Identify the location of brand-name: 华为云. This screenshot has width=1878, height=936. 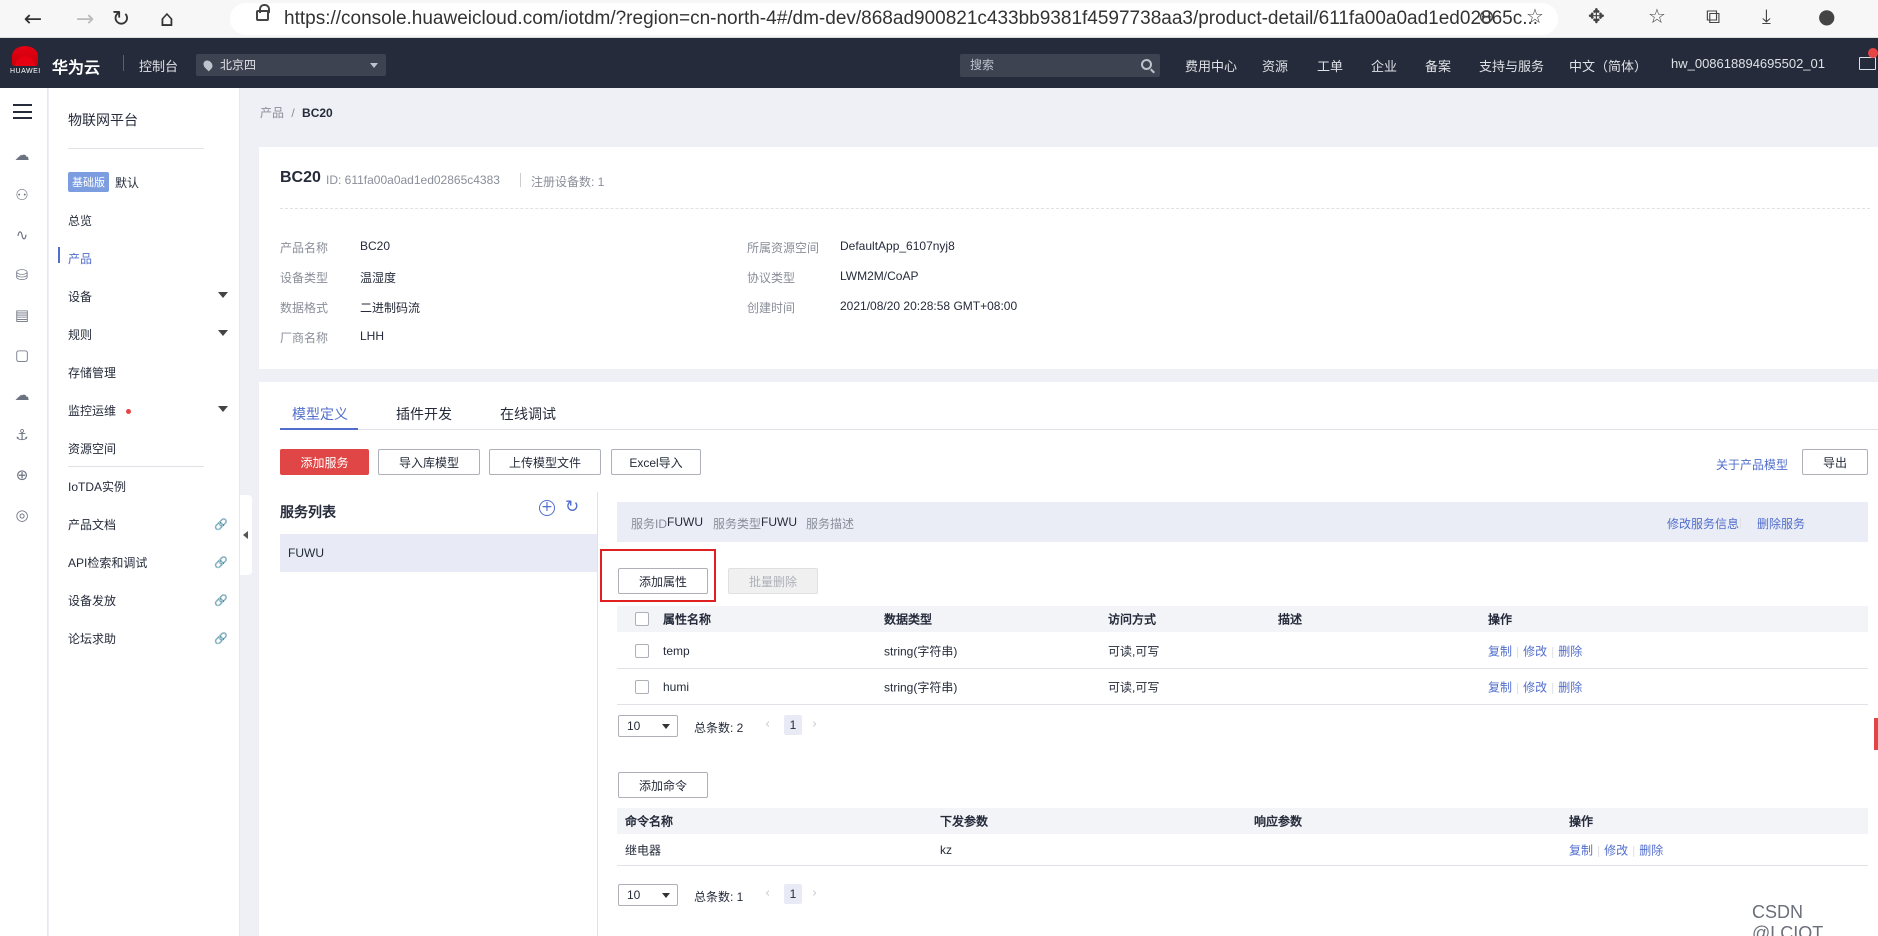
(76, 66).